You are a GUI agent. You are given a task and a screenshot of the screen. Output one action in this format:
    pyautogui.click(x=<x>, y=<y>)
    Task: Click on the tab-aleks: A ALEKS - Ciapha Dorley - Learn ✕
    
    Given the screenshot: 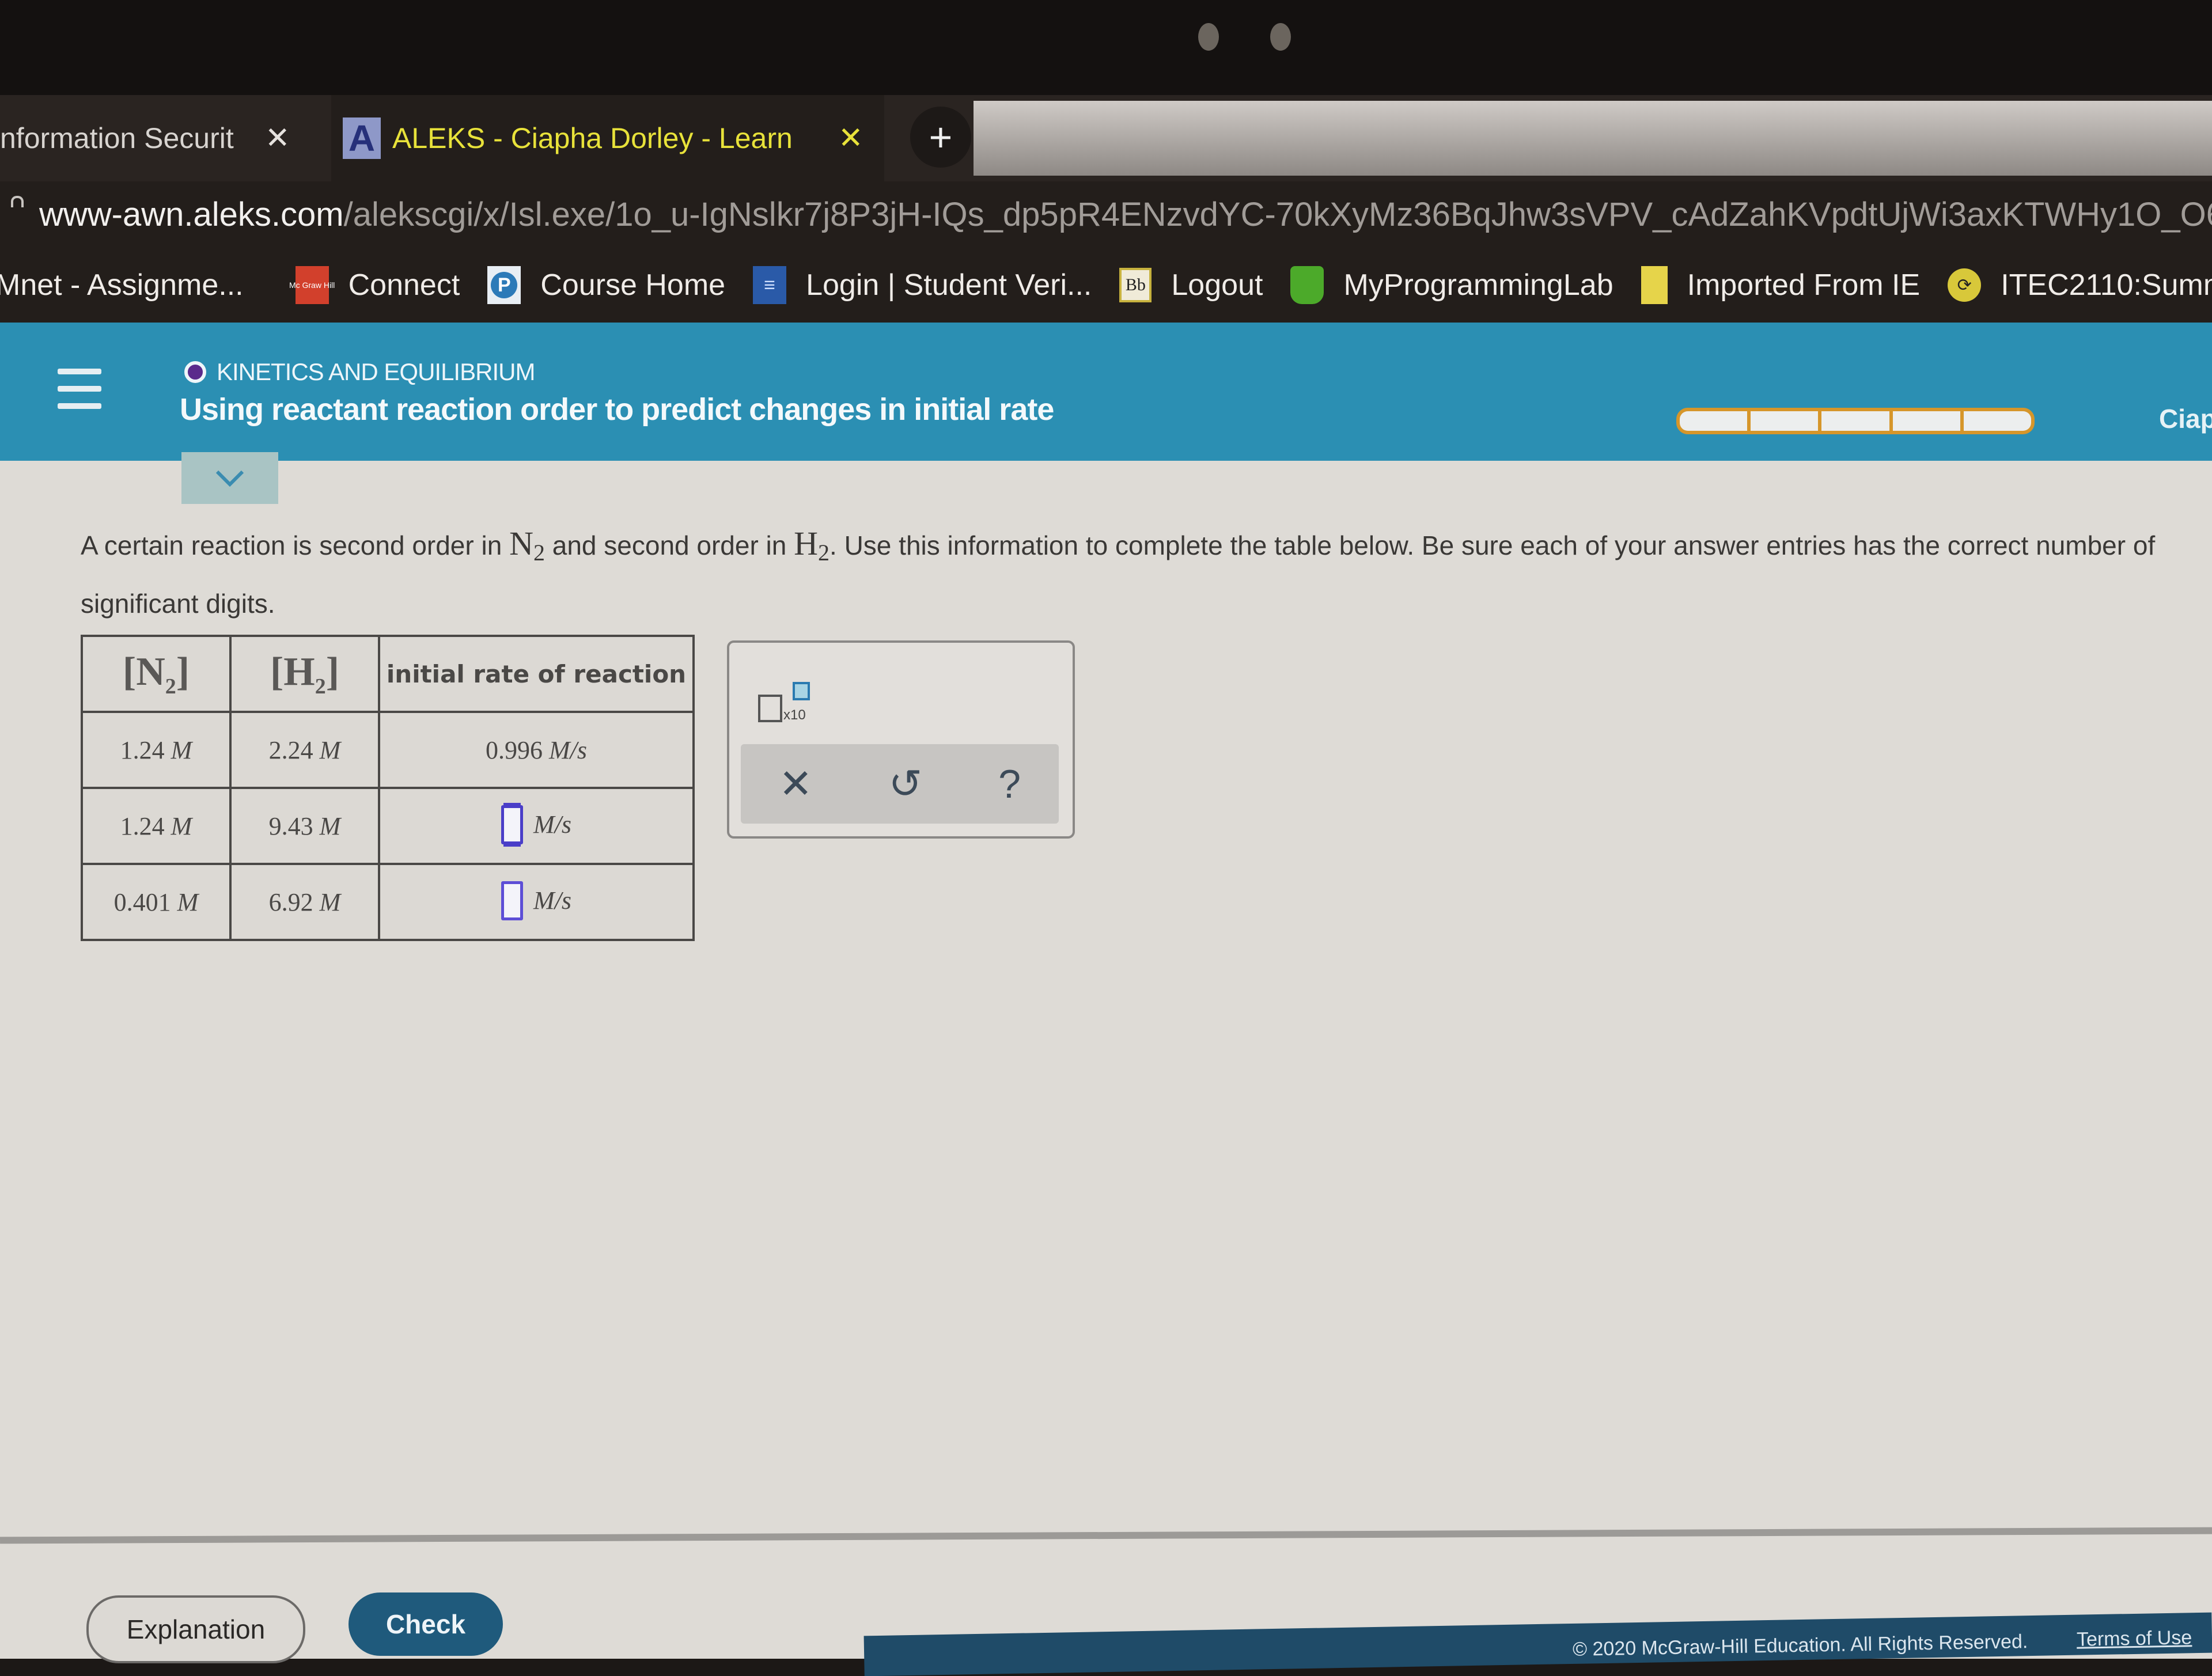 What is the action you would take?
    pyautogui.click(x=607, y=138)
    